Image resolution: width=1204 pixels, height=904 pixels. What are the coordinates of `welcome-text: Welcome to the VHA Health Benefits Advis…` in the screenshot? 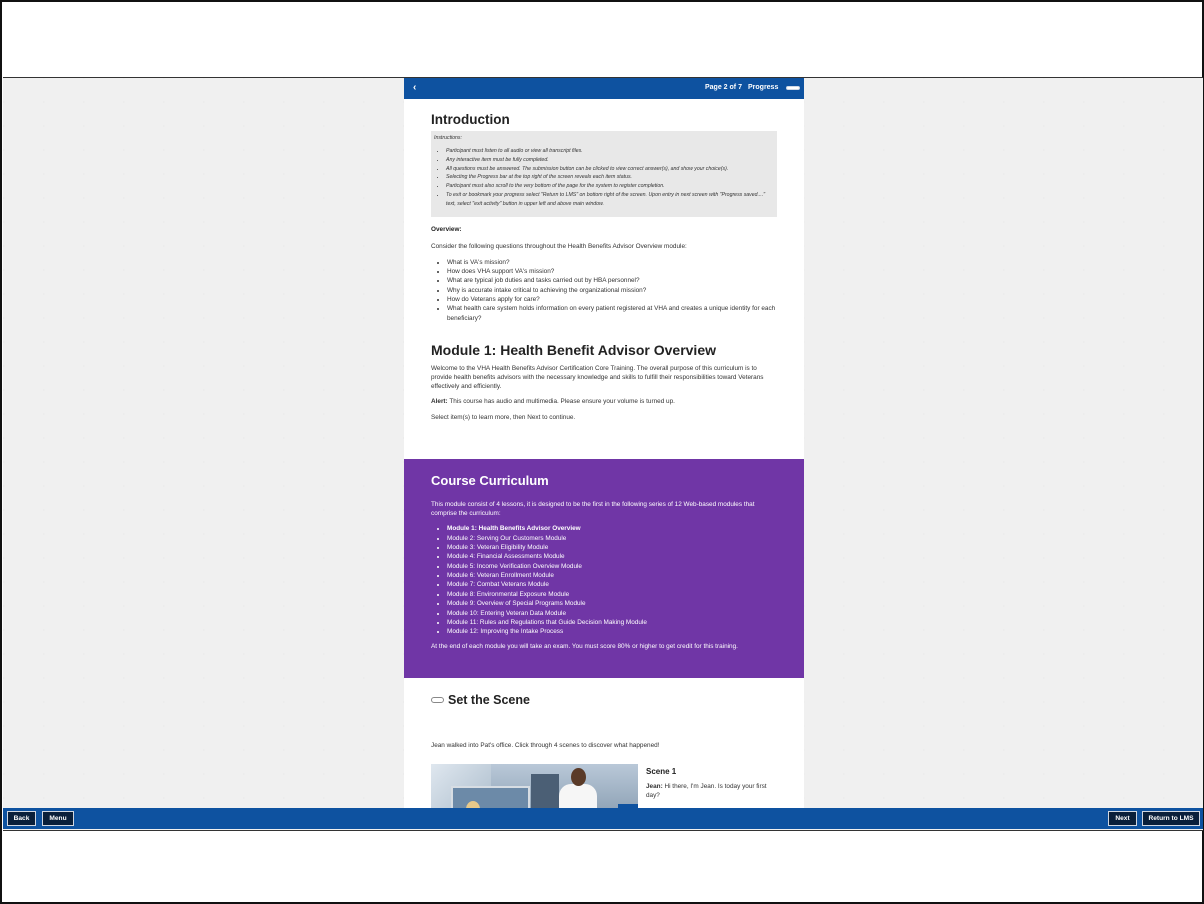 It's located at (597, 377).